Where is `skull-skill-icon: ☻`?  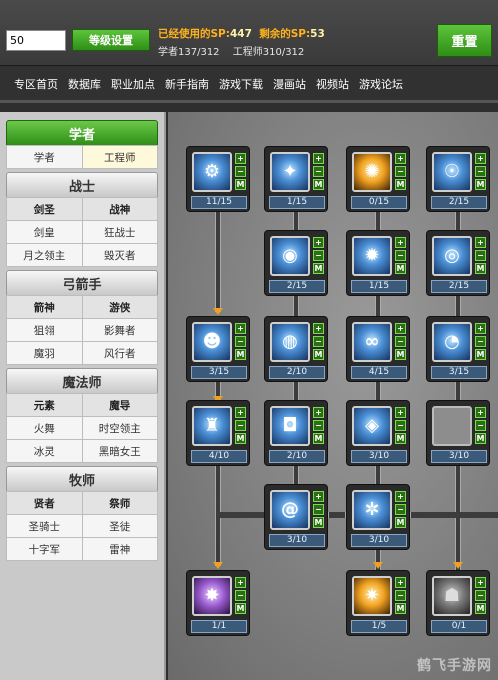 skull-skill-icon: ☻ is located at coordinates (212, 342).